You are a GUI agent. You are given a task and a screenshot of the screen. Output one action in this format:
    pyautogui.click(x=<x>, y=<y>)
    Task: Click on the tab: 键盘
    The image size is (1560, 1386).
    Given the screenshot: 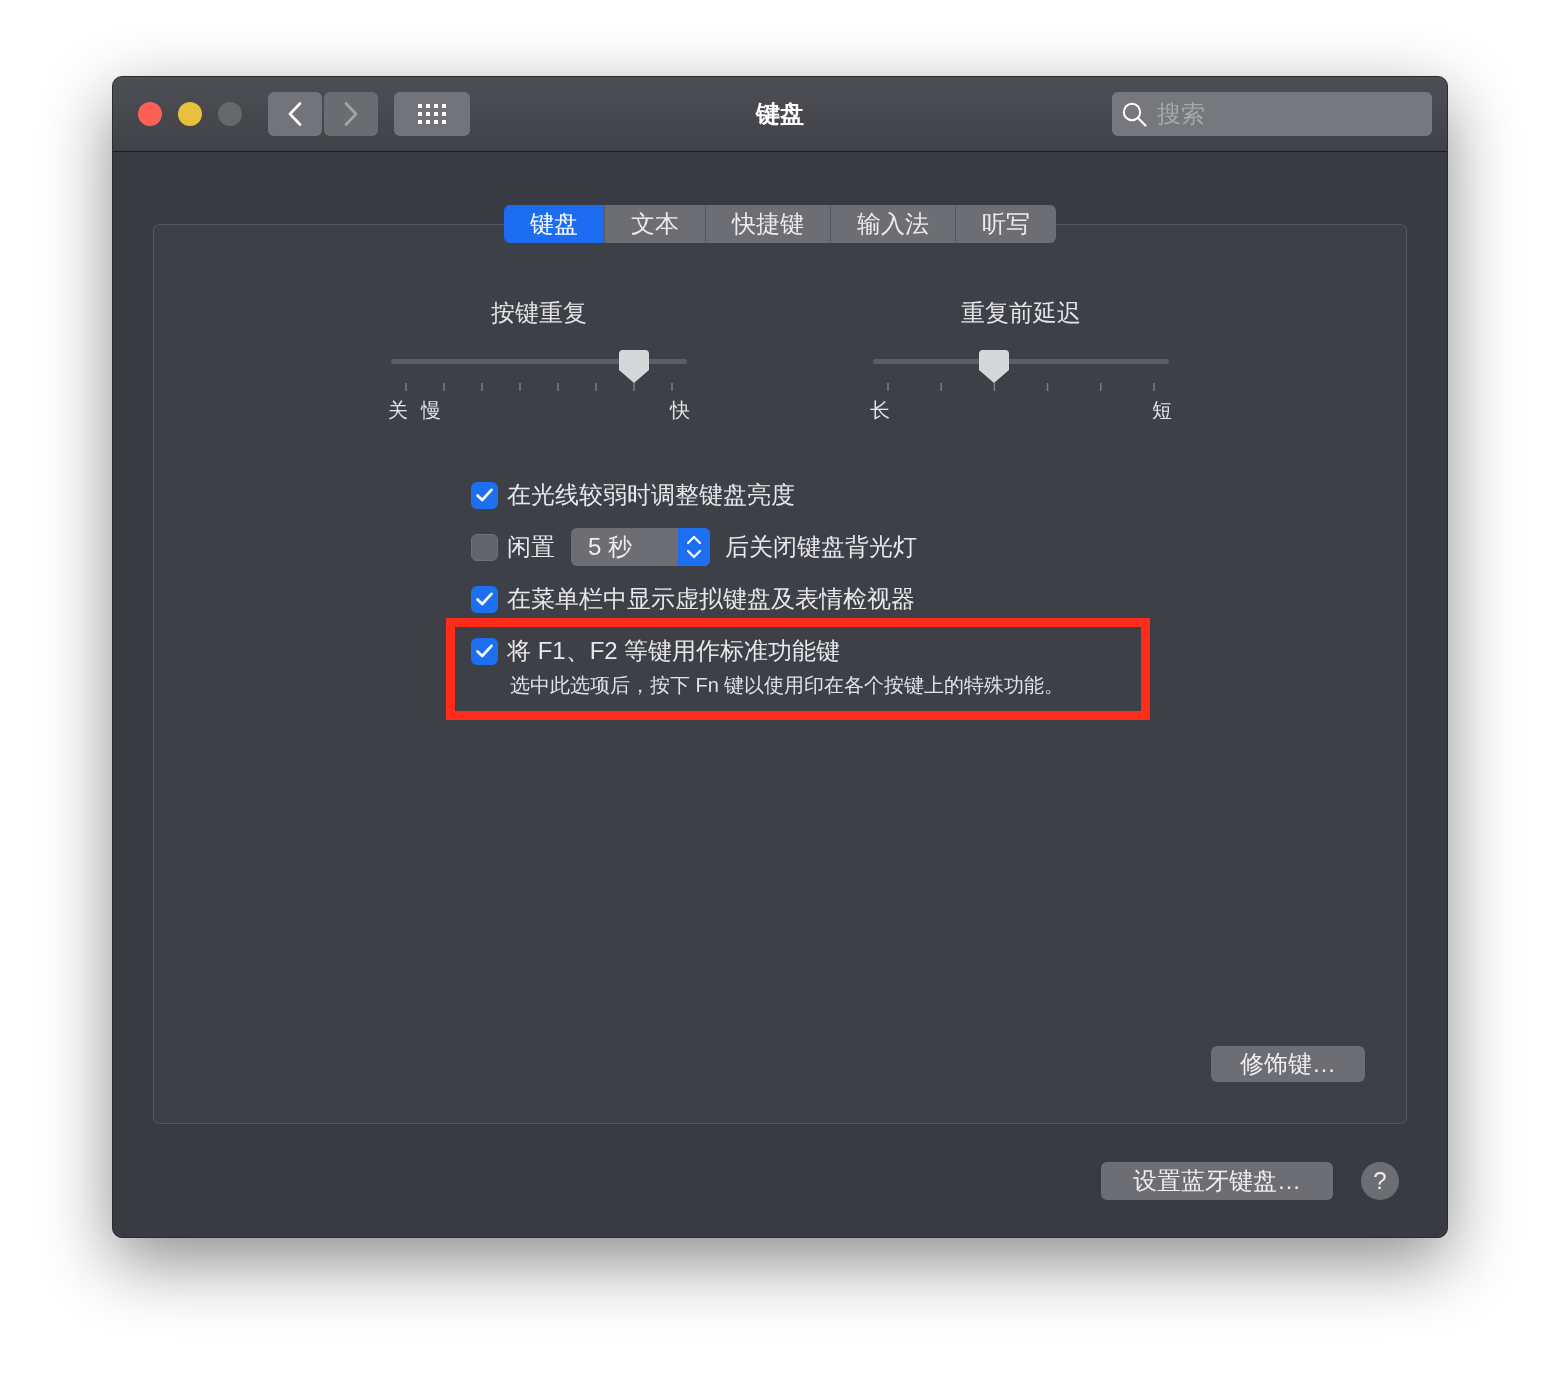 What is the action you would take?
    pyautogui.click(x=554, y=224)
    